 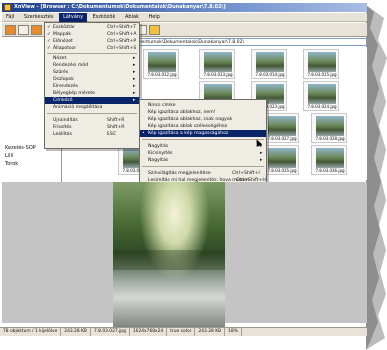 What do you see at coordinates (132, 17) in the screenshot?
I see `menu-window: Ablak` at bounding box center [132, 17].